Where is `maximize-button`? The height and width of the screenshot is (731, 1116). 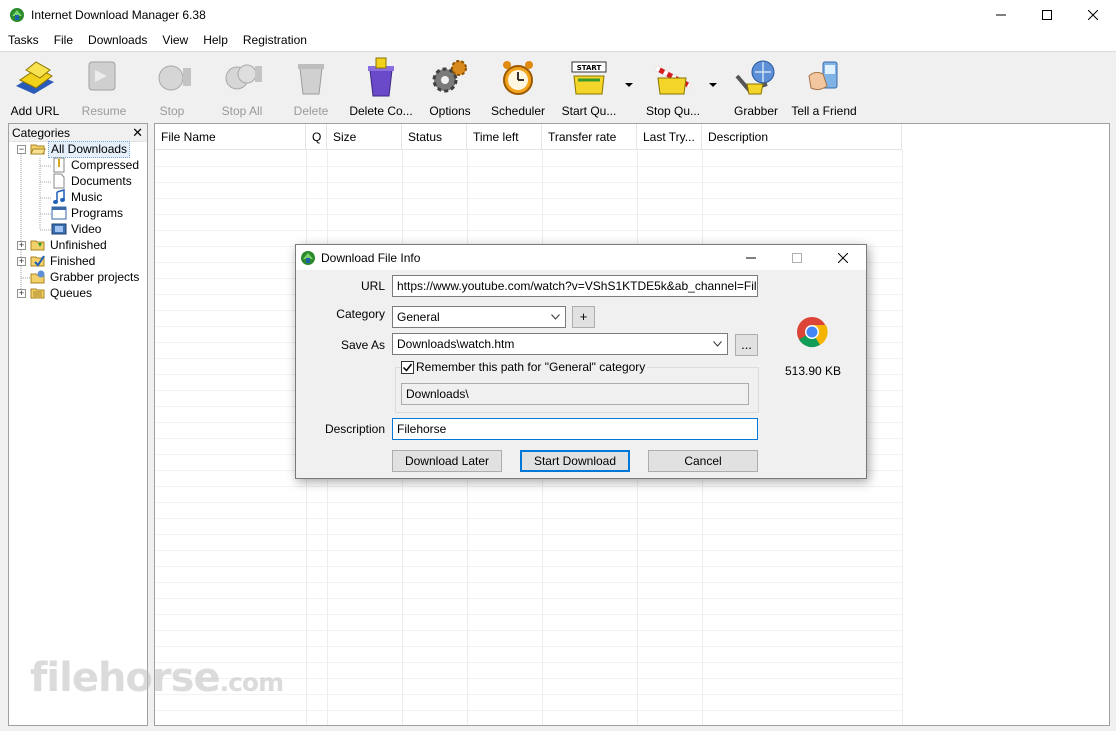 maximize-button is located at coordinates (1047, 15).